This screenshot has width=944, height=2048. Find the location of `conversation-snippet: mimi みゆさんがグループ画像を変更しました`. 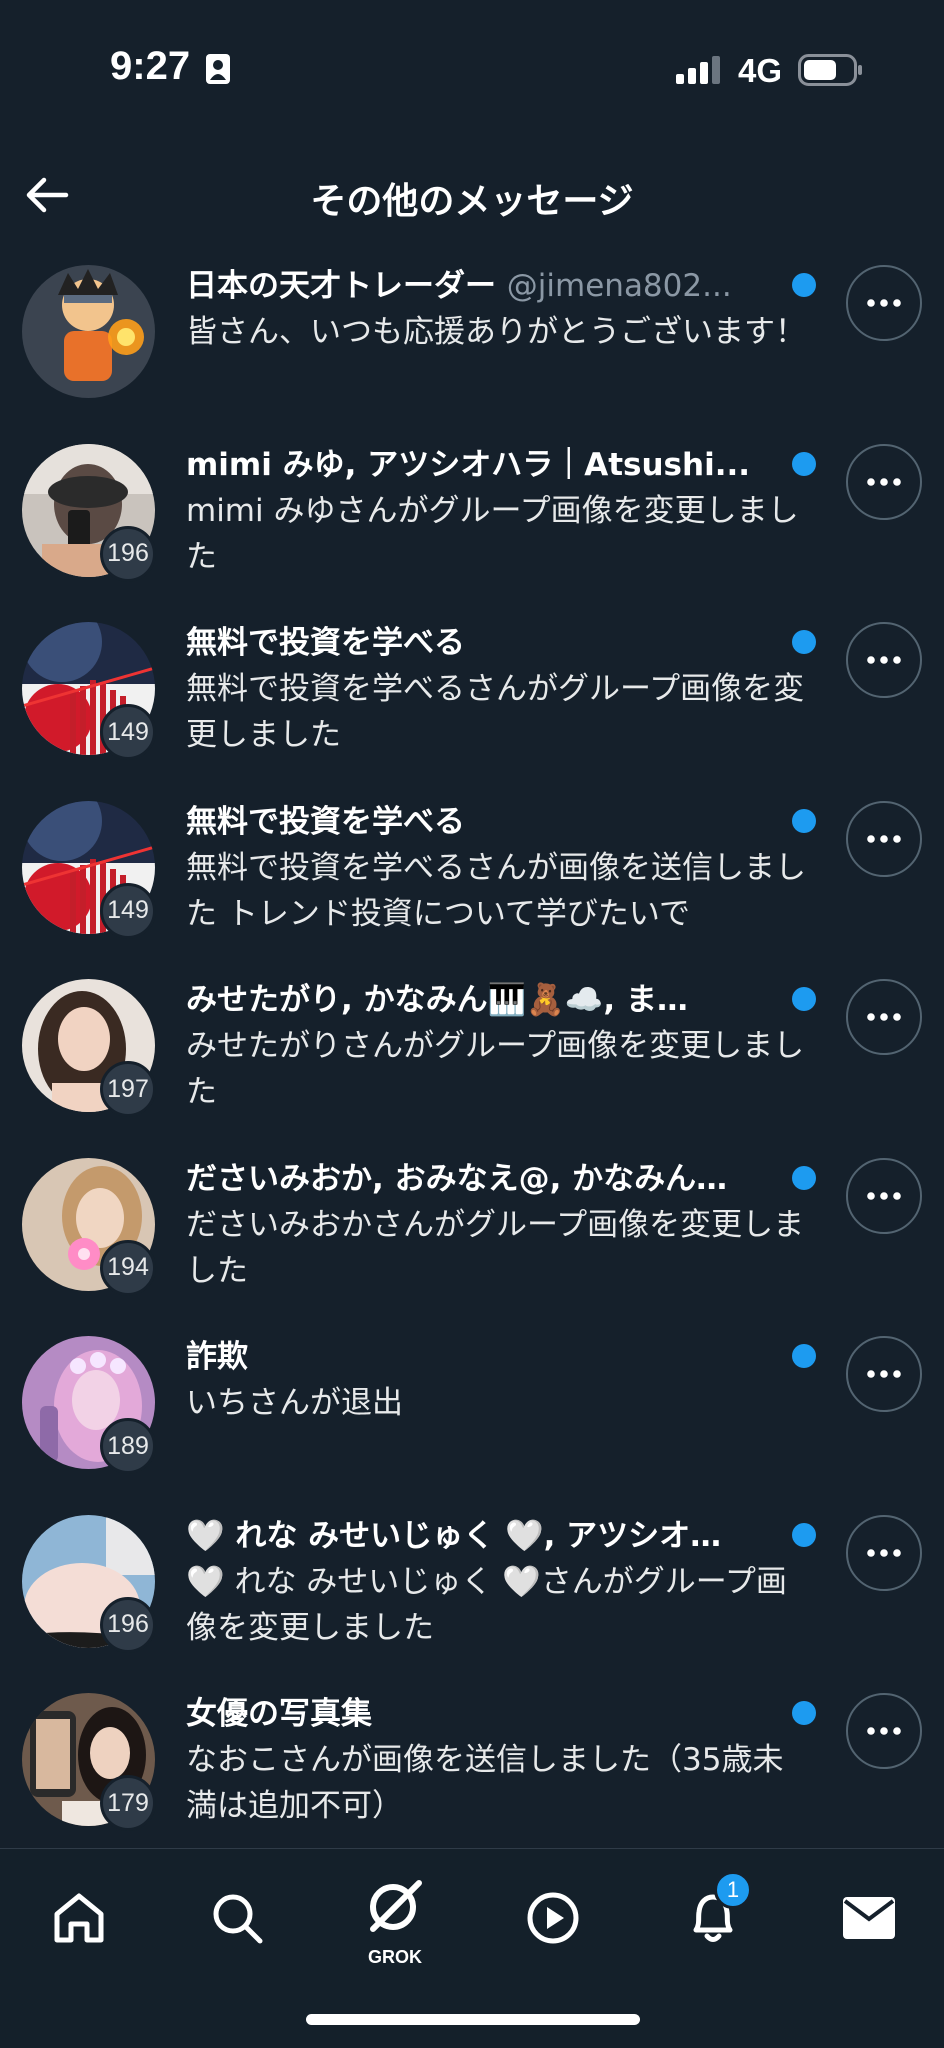

conversation-snippet: mimi みゆさんがグループ画像を変更しました is located at coordinates (492, 533).